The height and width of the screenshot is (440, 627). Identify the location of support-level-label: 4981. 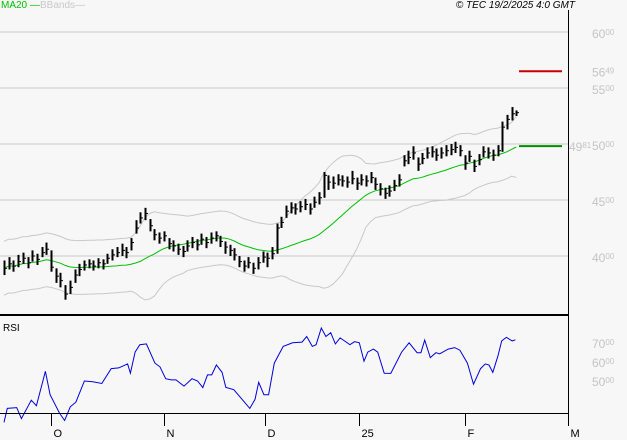
(580, 147).